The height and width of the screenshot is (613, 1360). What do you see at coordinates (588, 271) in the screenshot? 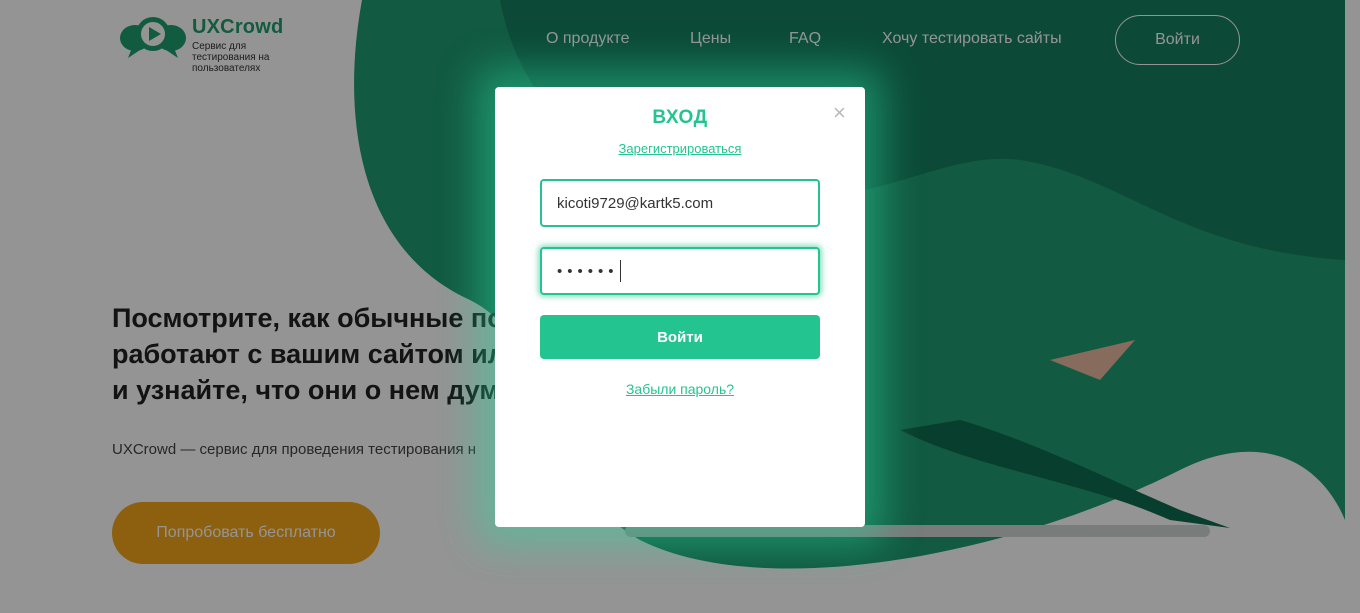
I see `password-field-value: ••••••` at bounding box center [588, 271].